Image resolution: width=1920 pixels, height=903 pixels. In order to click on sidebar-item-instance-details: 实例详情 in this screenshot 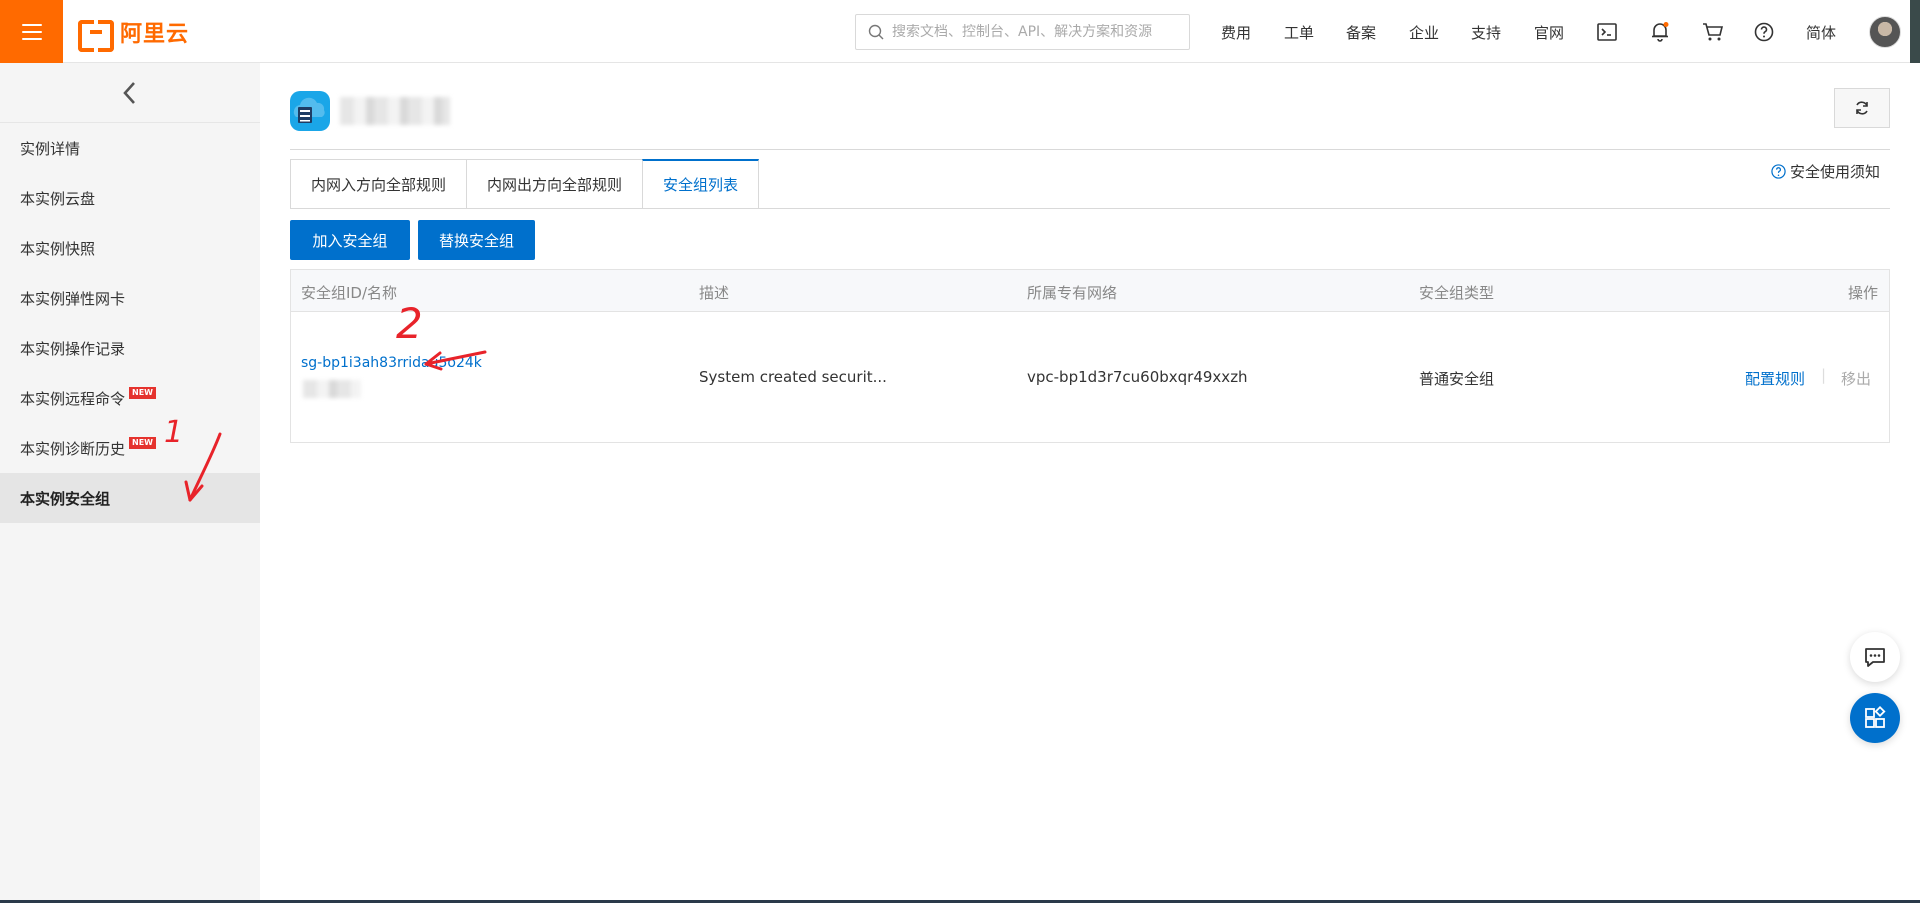, I will do `click(130, 148)`.